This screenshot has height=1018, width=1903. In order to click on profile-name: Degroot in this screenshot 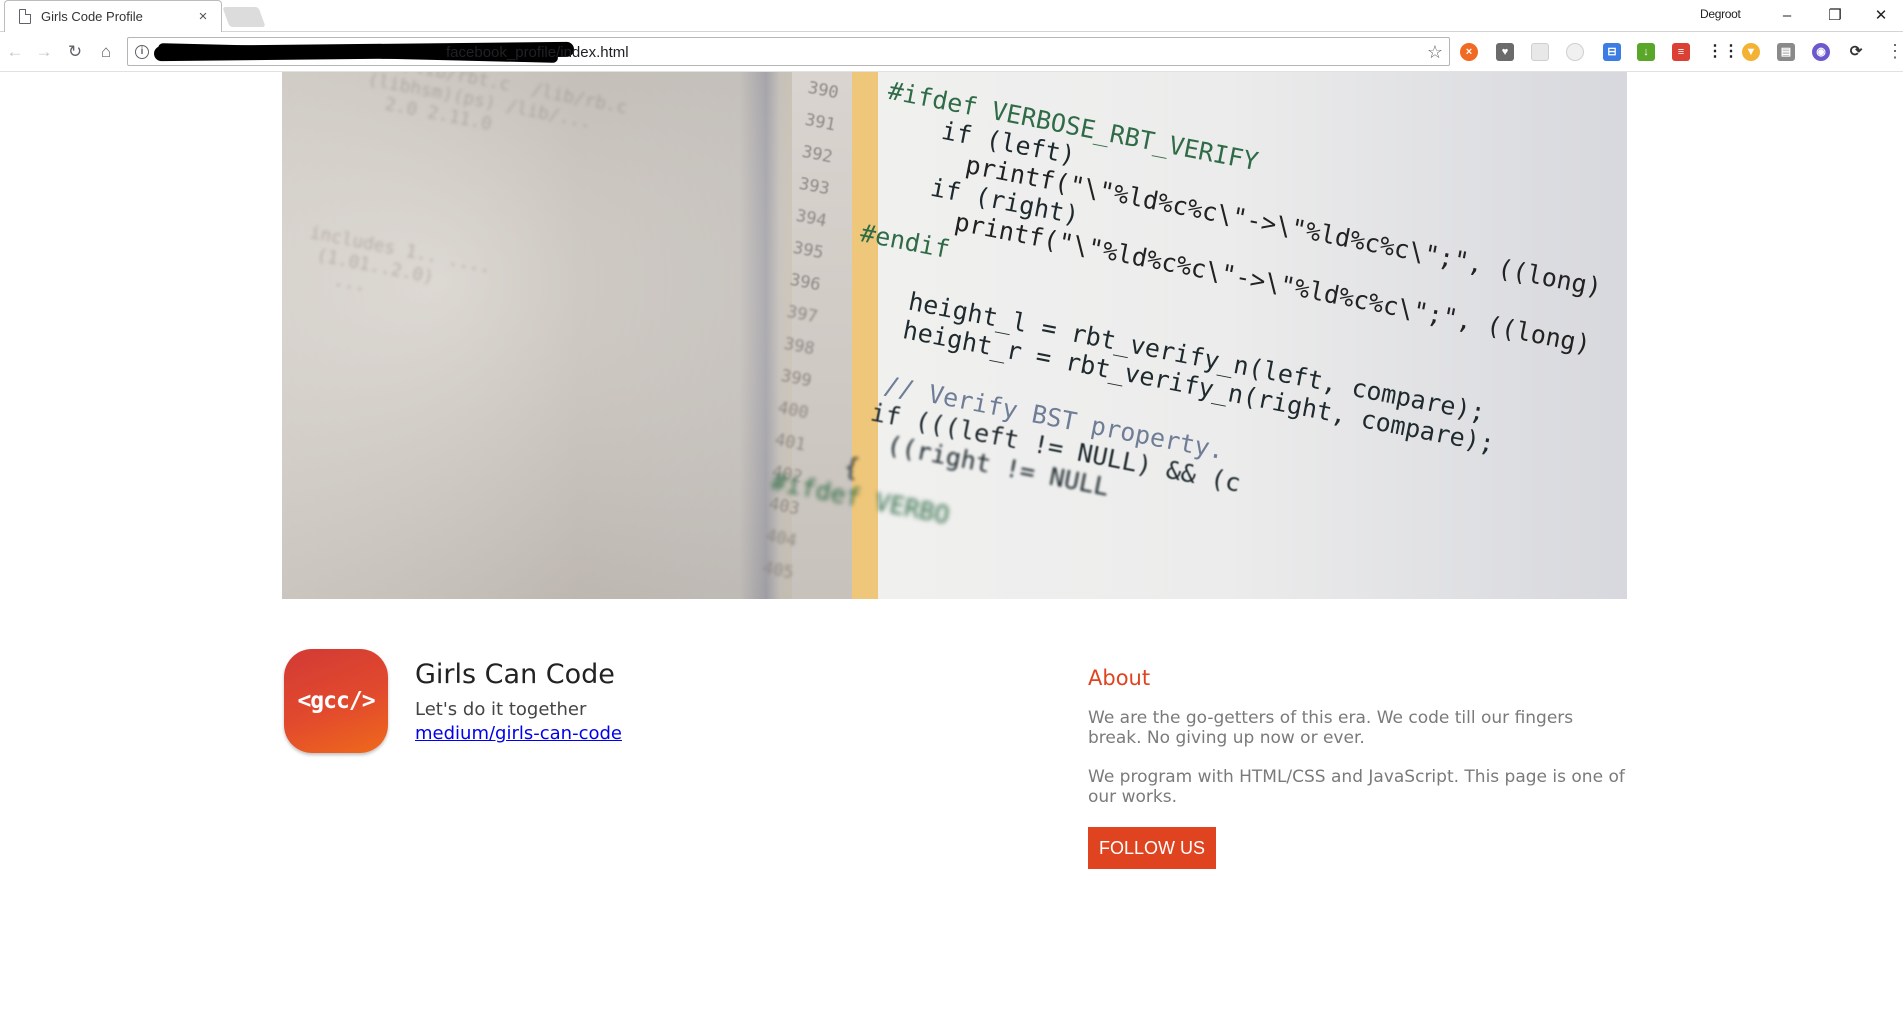, I will do `click(1720, 14)`.